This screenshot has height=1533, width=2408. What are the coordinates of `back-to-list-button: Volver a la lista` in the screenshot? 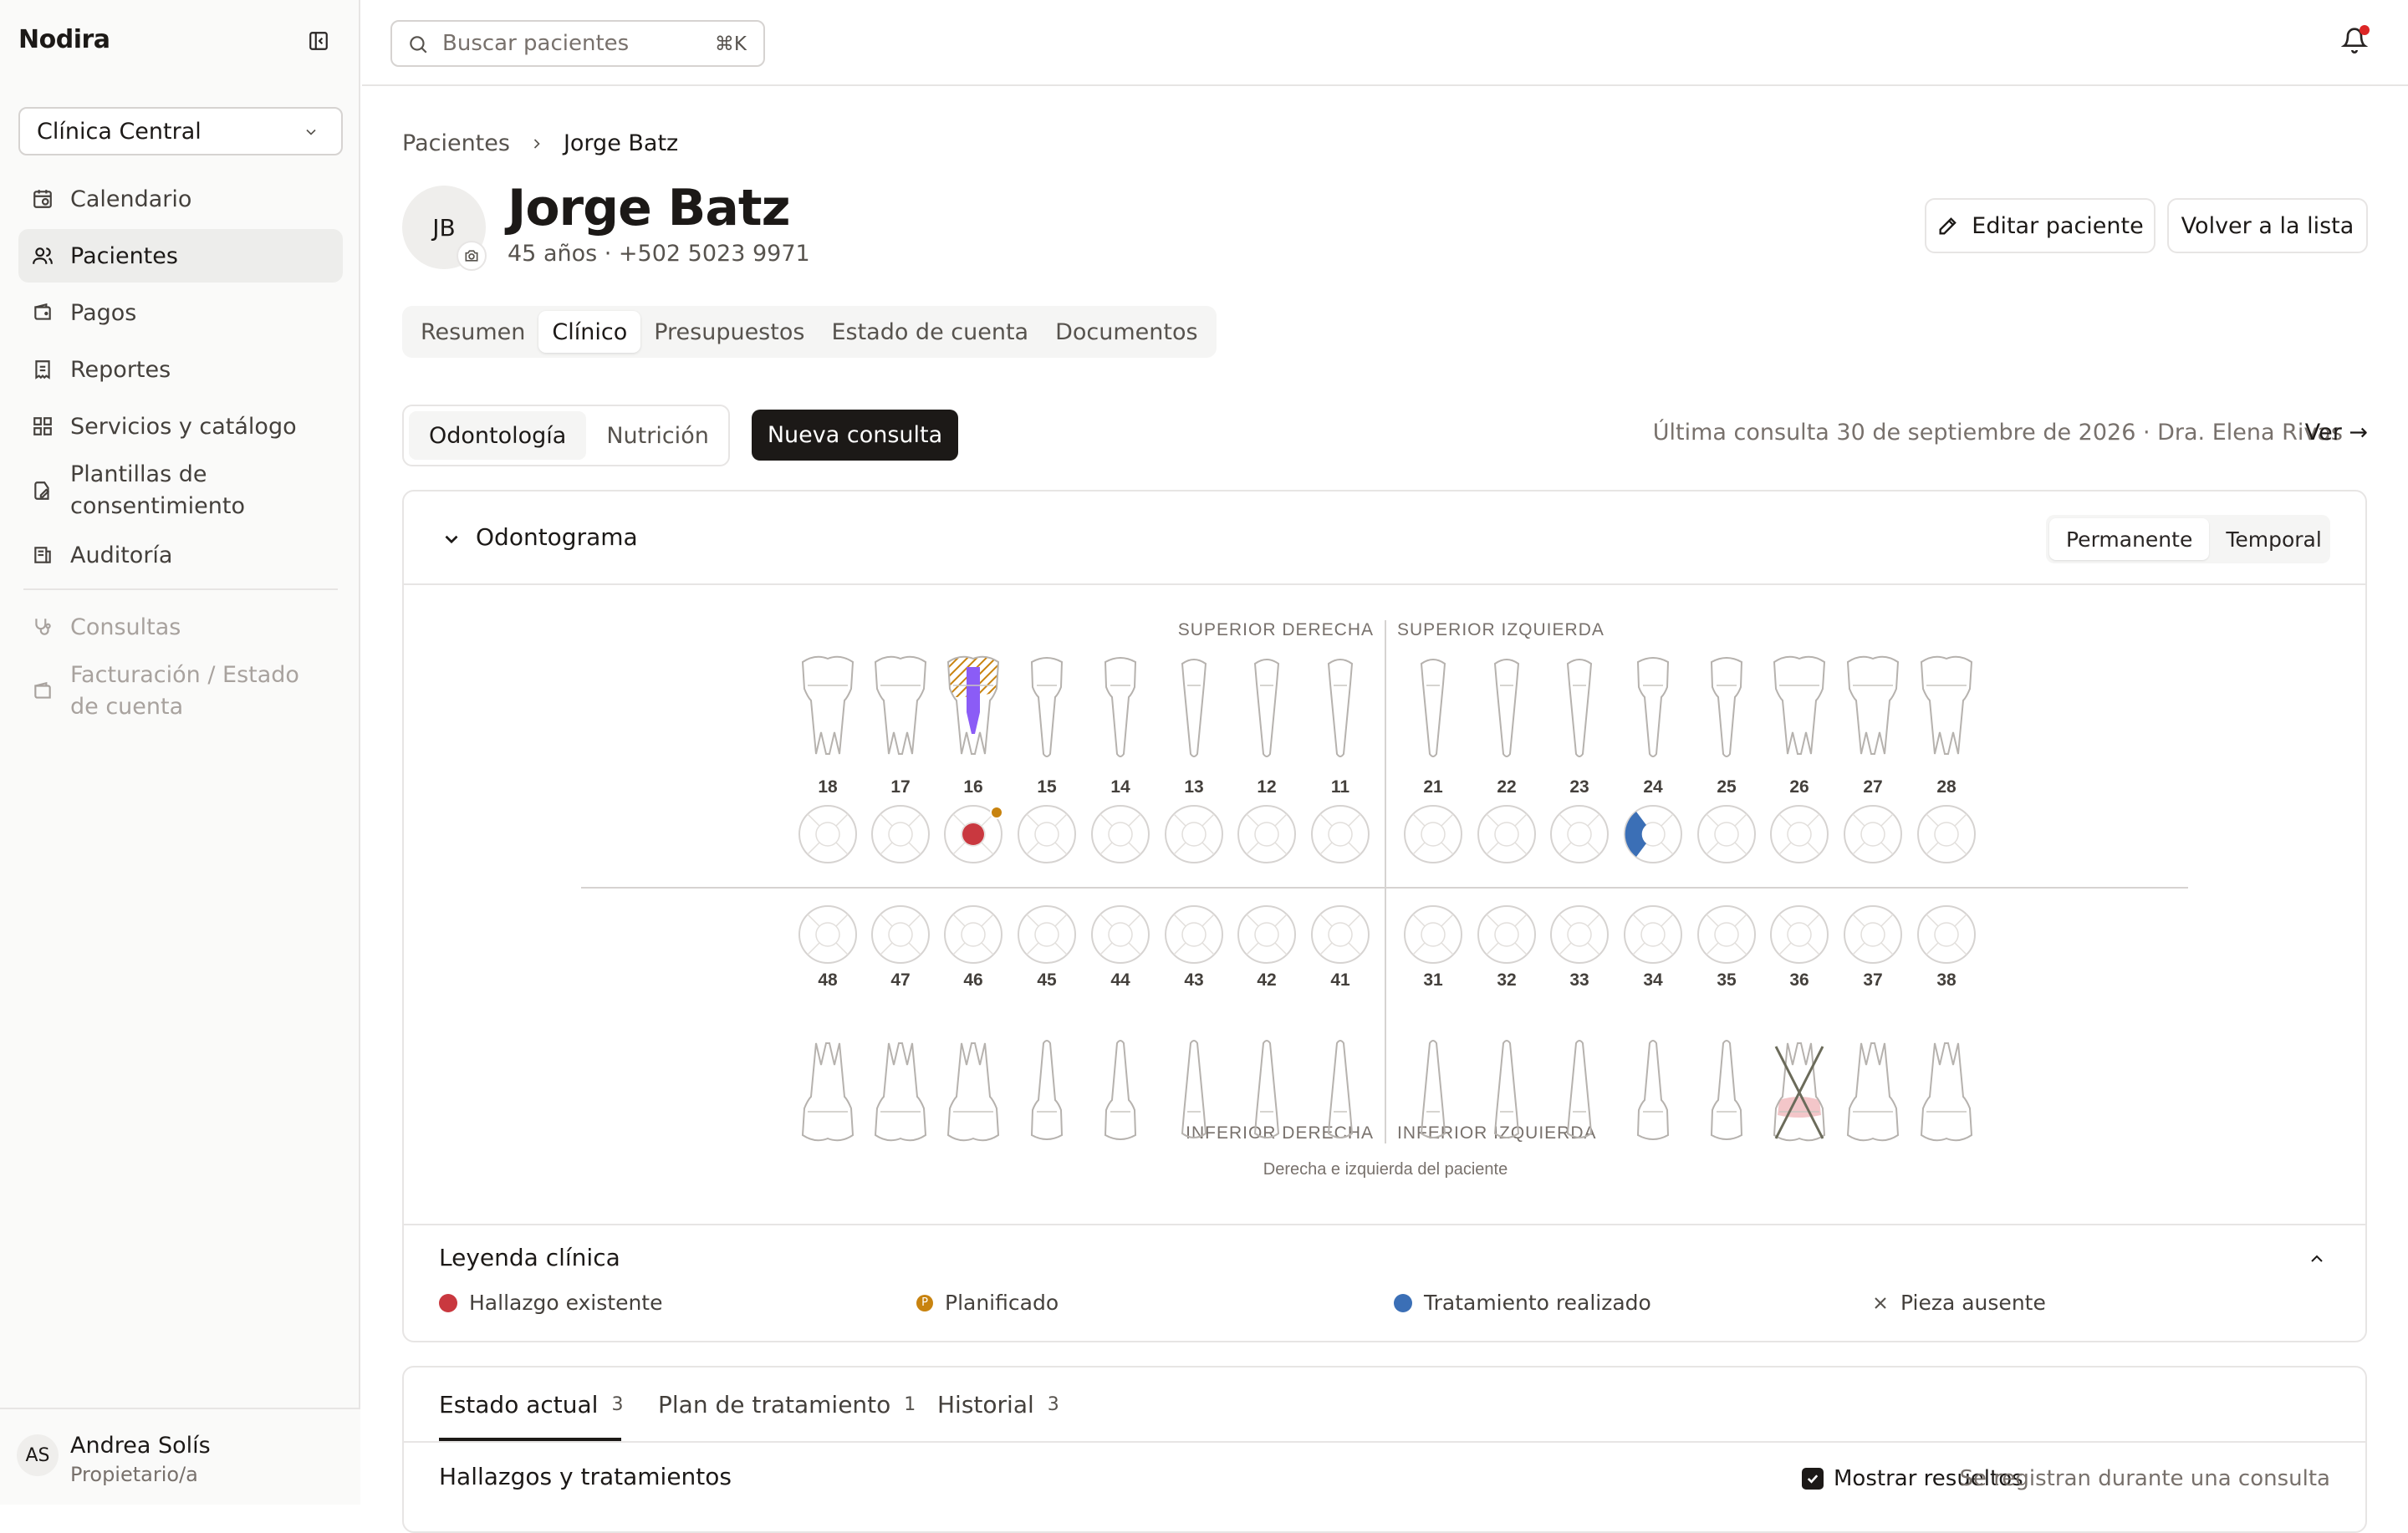 It's located at (2267, 226).